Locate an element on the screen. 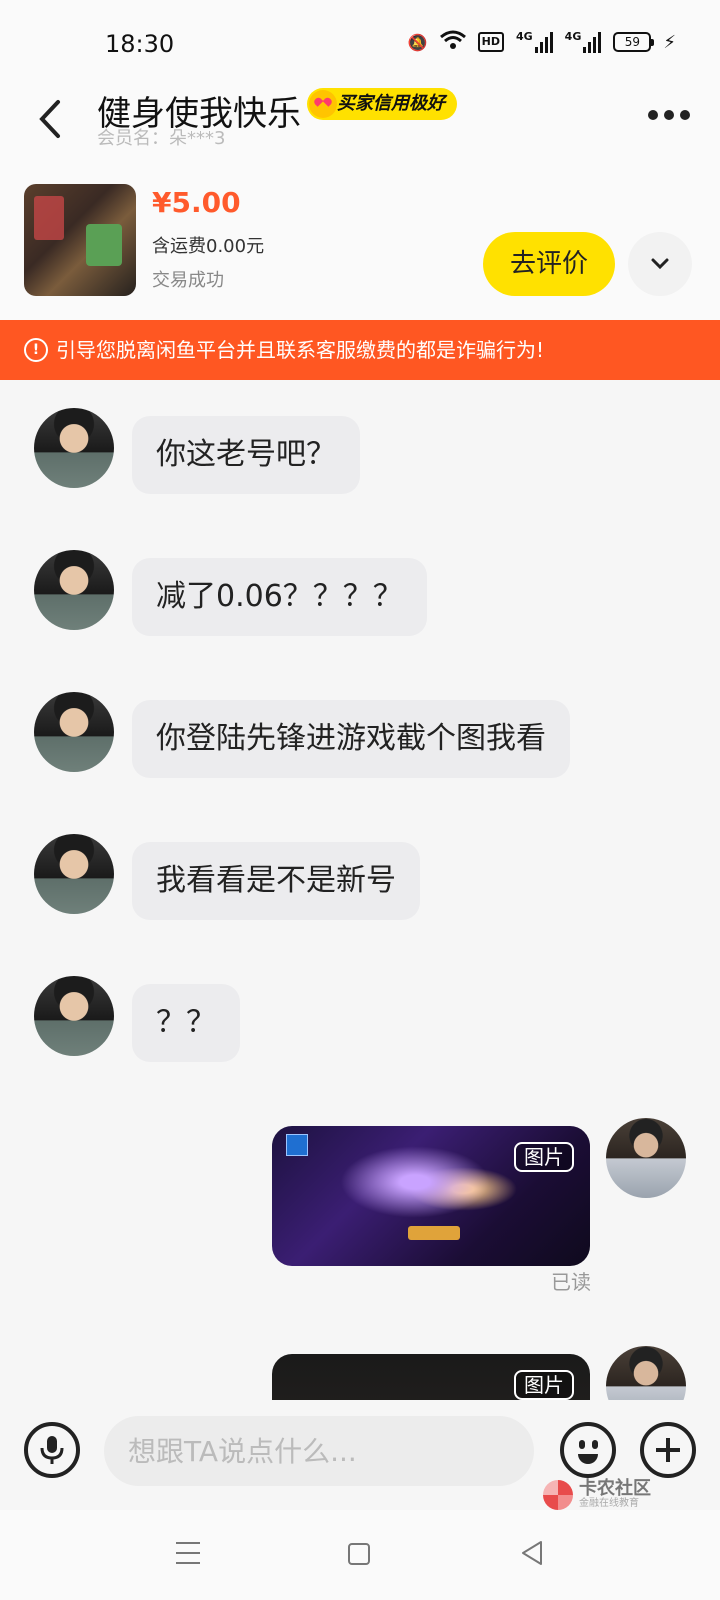 The height and width of the screenshot is (1600, 720). emoji-mouth is located at coordinates (588, 1459).